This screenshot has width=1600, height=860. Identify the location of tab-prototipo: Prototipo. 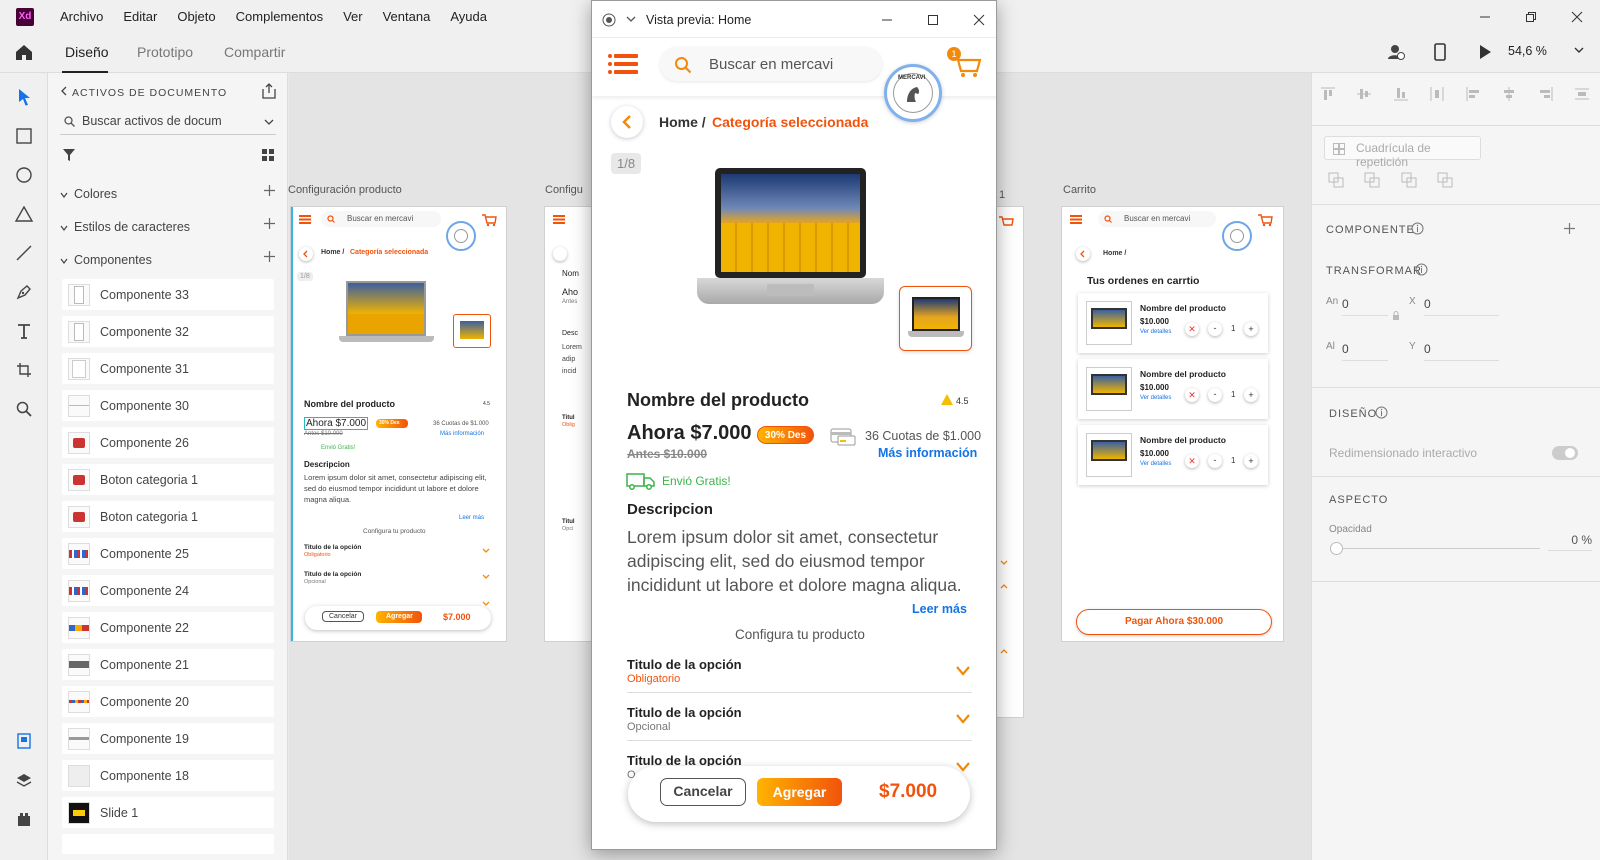
(165, 52).